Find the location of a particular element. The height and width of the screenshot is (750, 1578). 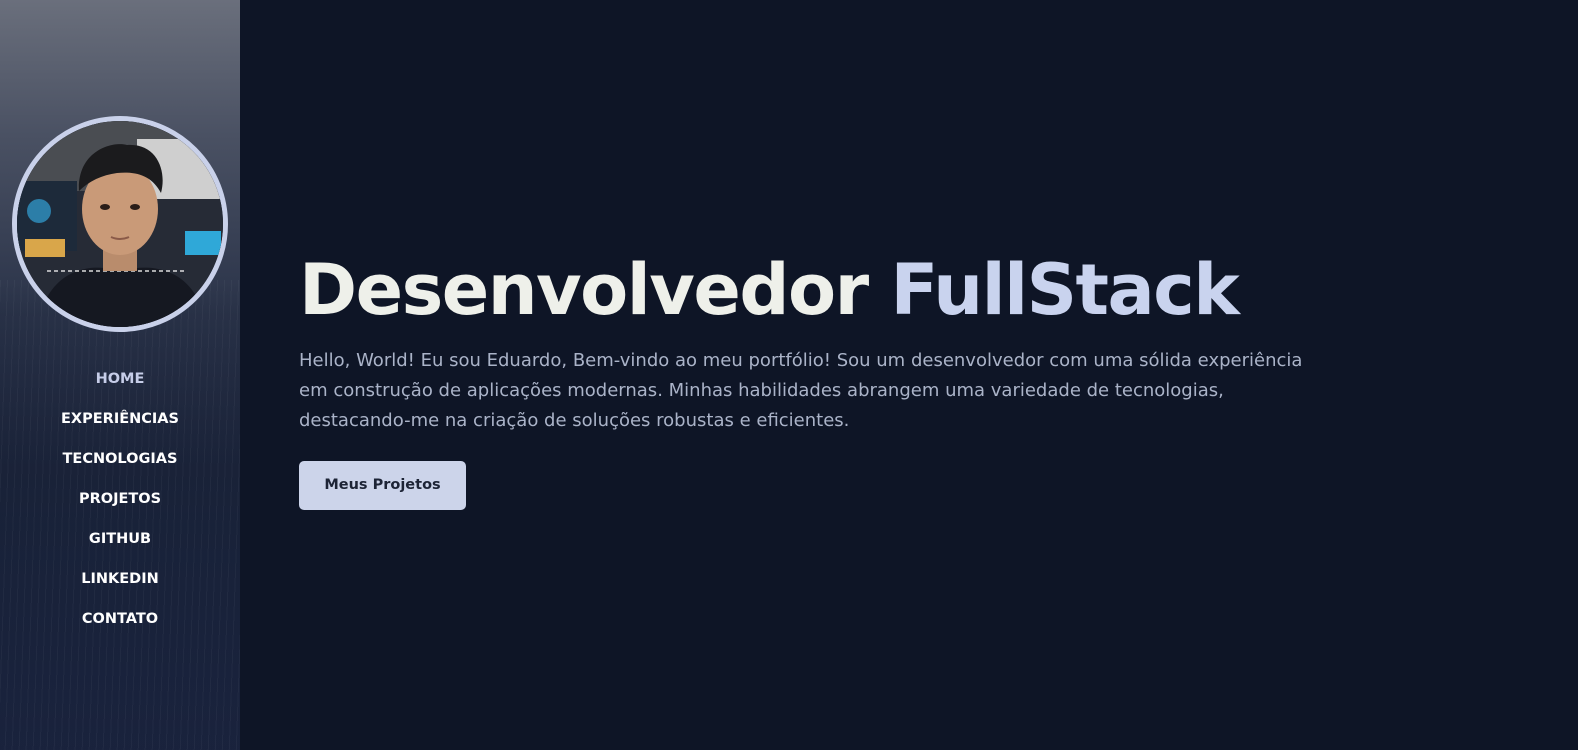

profile-avatar is located at coordinates (120, 224).